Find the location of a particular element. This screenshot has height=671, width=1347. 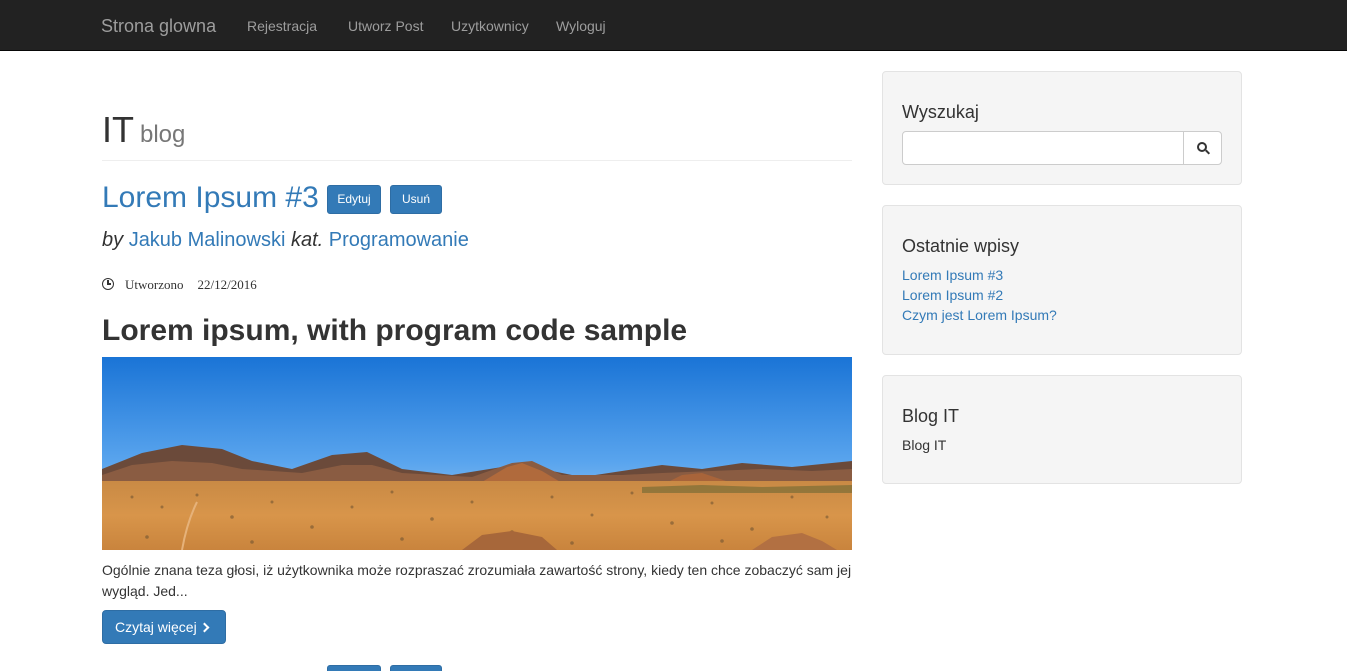

nav-link-rejestracja: Rejestracja is located at coordinates (282, 26).